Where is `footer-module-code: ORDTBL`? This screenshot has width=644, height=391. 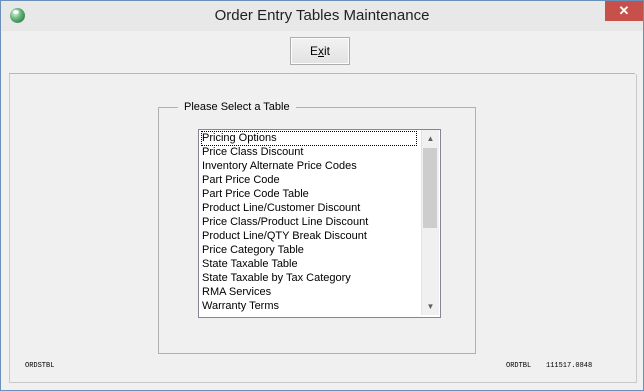 footer-module-code: ORDTBL is located at coordinates (519, 366).